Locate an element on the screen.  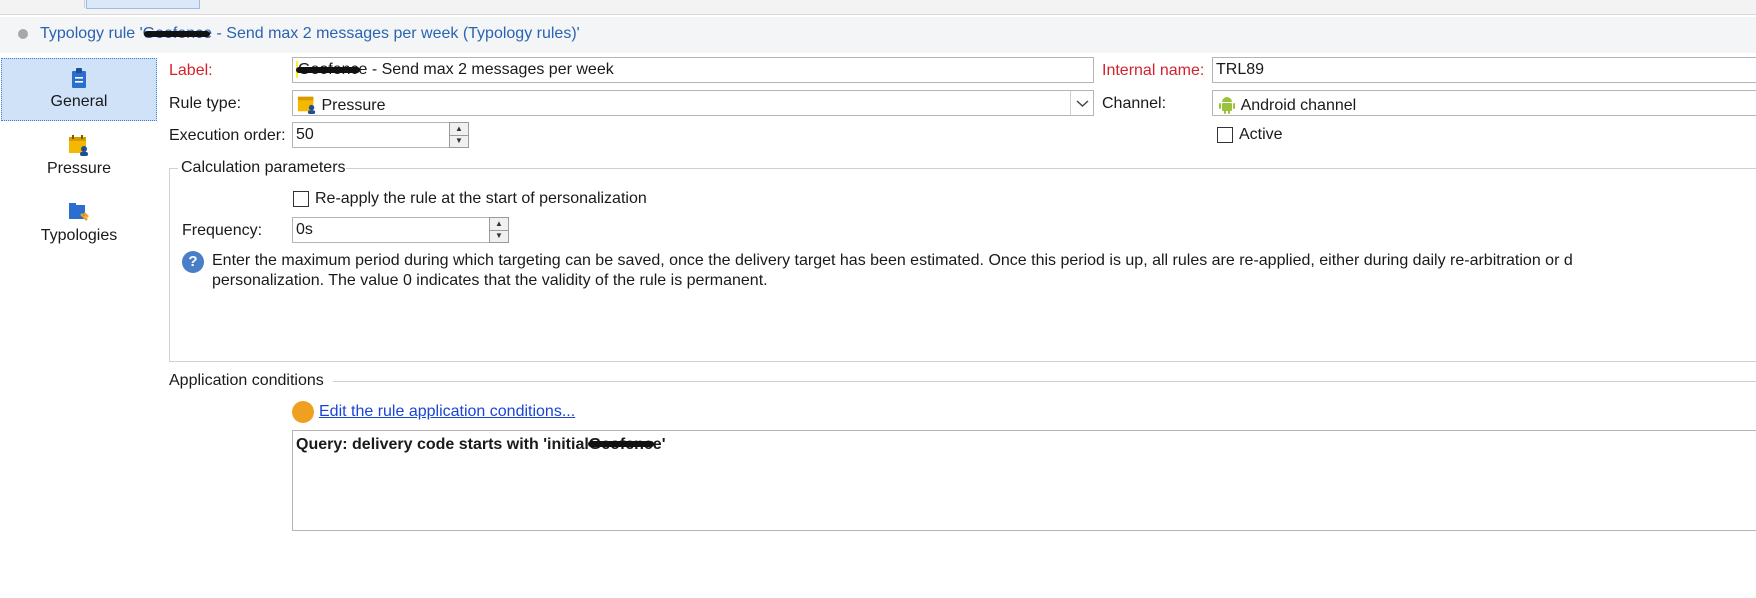
tab-strip is located at coordinates (878, 7).